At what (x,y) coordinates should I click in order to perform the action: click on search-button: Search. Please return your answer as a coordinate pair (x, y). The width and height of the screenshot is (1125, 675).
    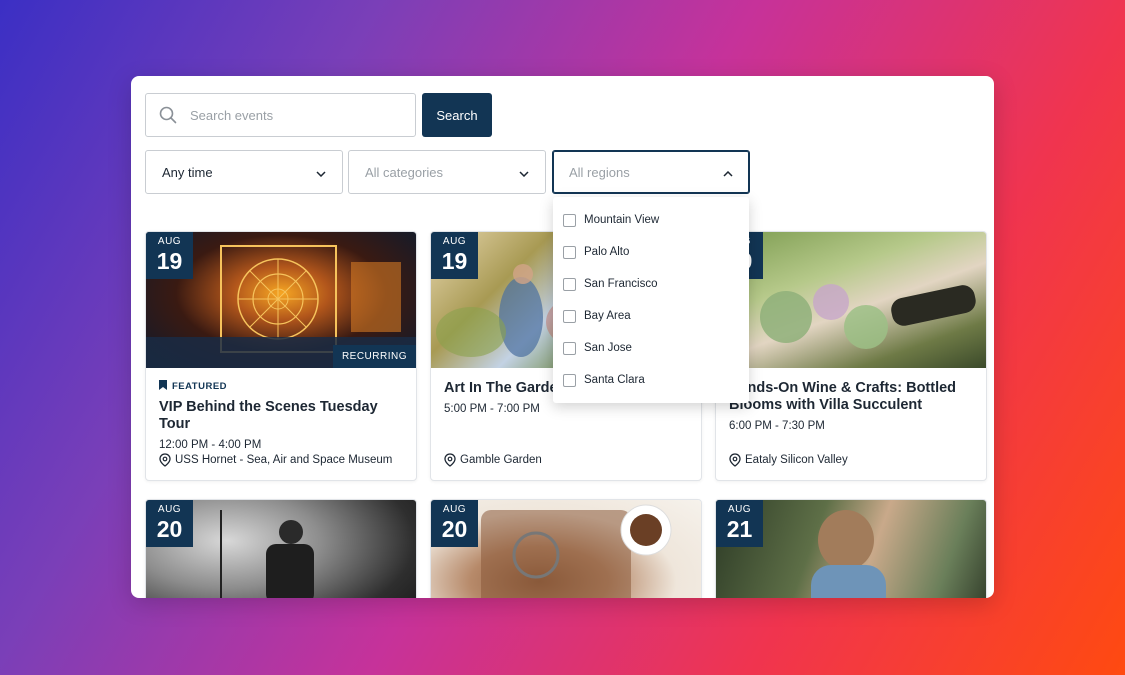
    Looking at the image, I should click on (457, 115).